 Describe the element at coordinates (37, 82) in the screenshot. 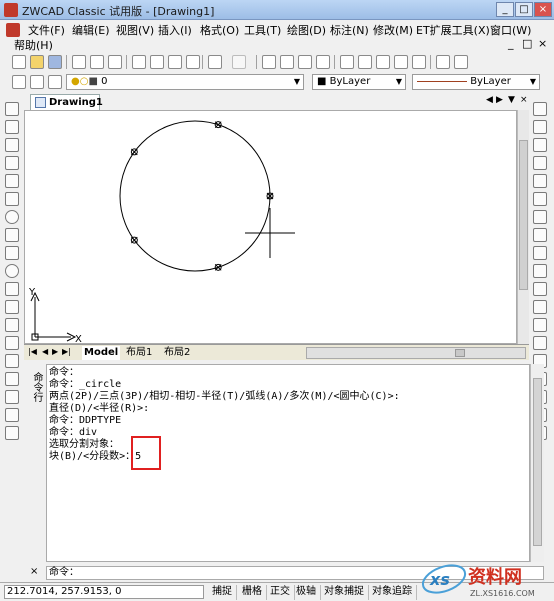

I see `layer-state-icon` at that location.